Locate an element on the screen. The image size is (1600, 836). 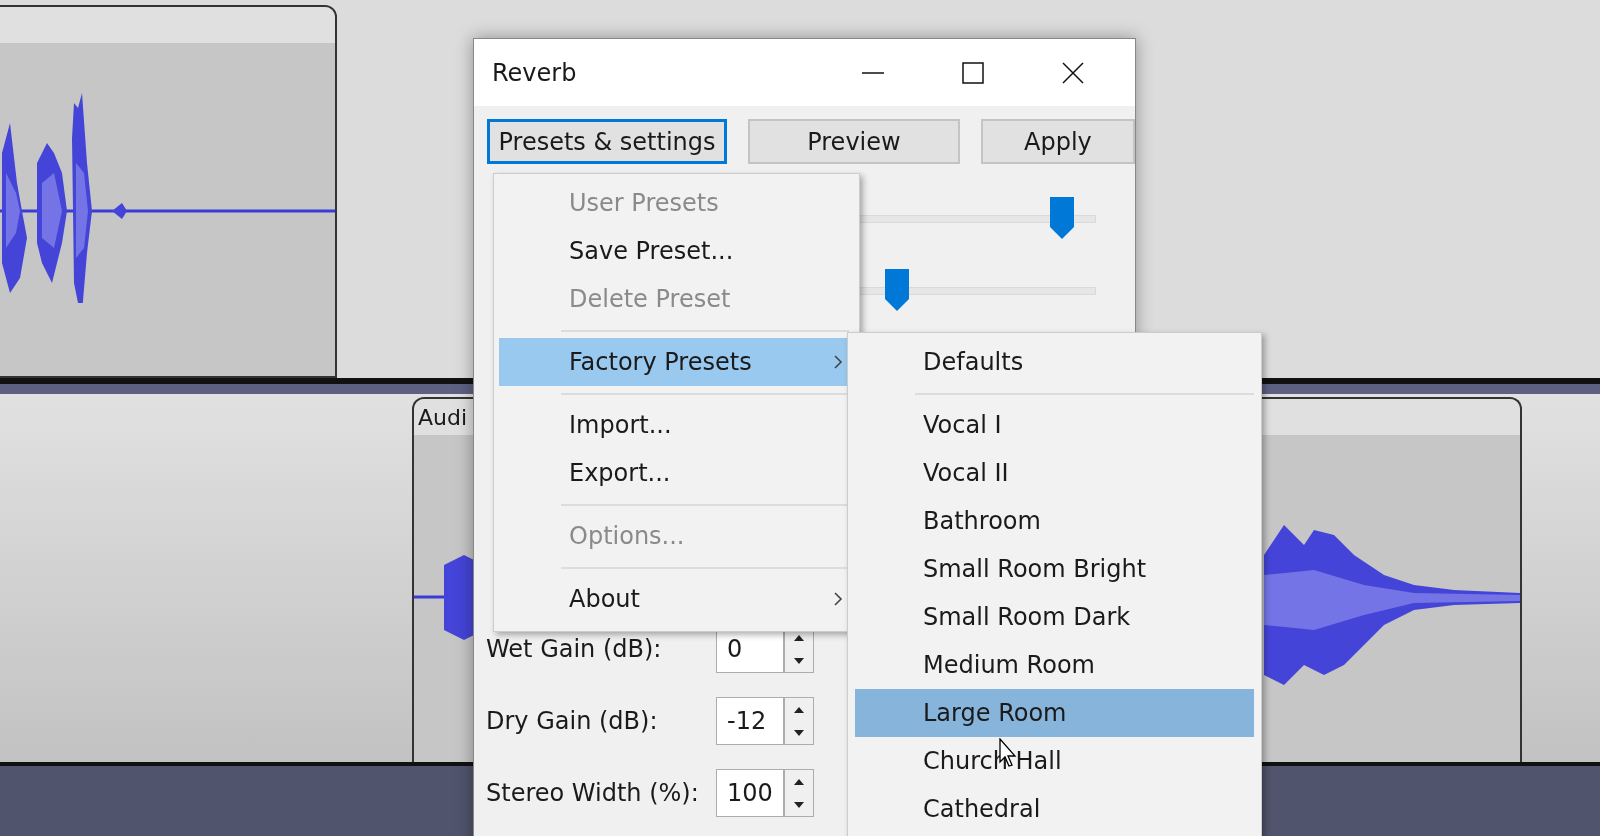
menu-item: Church Hall is located at coordinates (1054, 761).